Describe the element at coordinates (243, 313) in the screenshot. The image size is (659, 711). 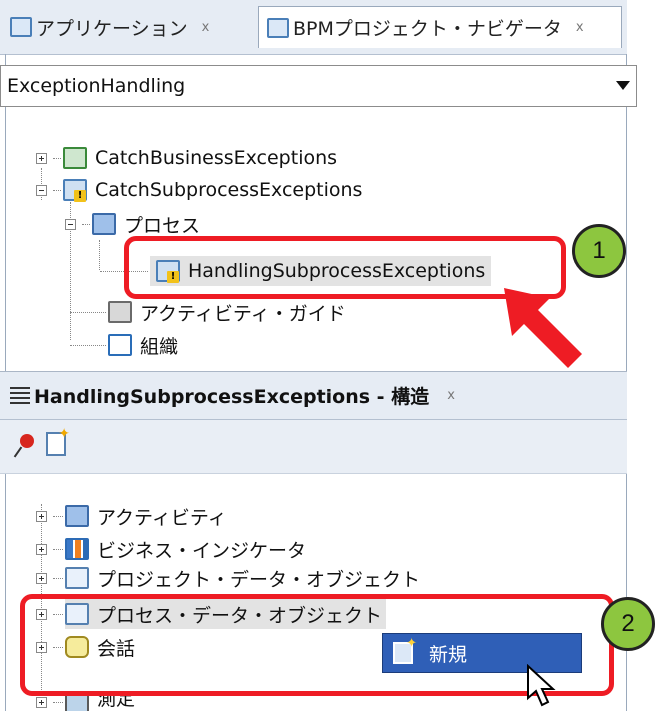
I see `tree-item-label: アクティビティ・ガイド` at that location.